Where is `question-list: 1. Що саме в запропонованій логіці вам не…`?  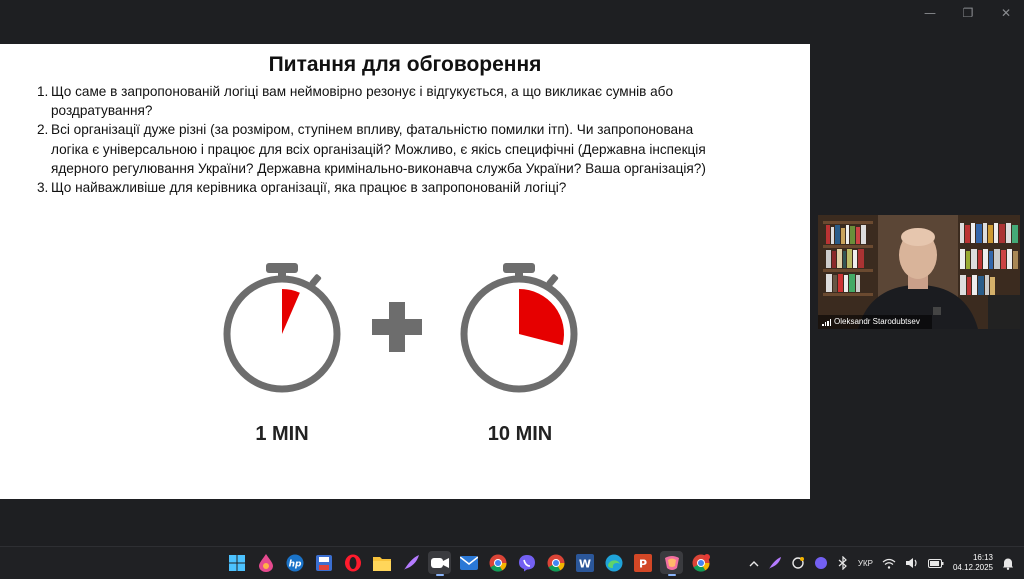 question-list: 1. Що саме в запропонованій логіці вам не… is located at coordinates (407, 139).